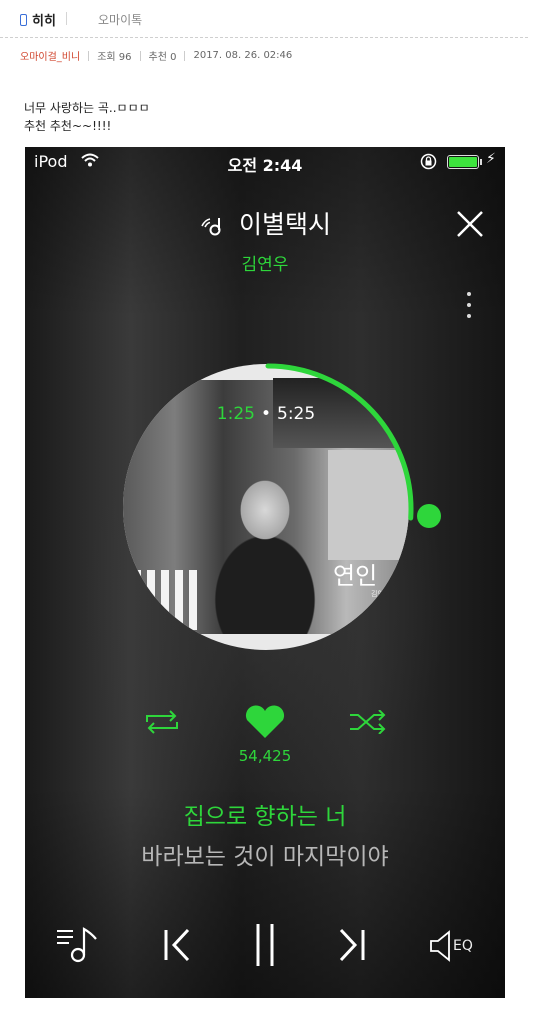  I want to click on post-date: 2017. 08. 26. 02:46, so click(243, 55).